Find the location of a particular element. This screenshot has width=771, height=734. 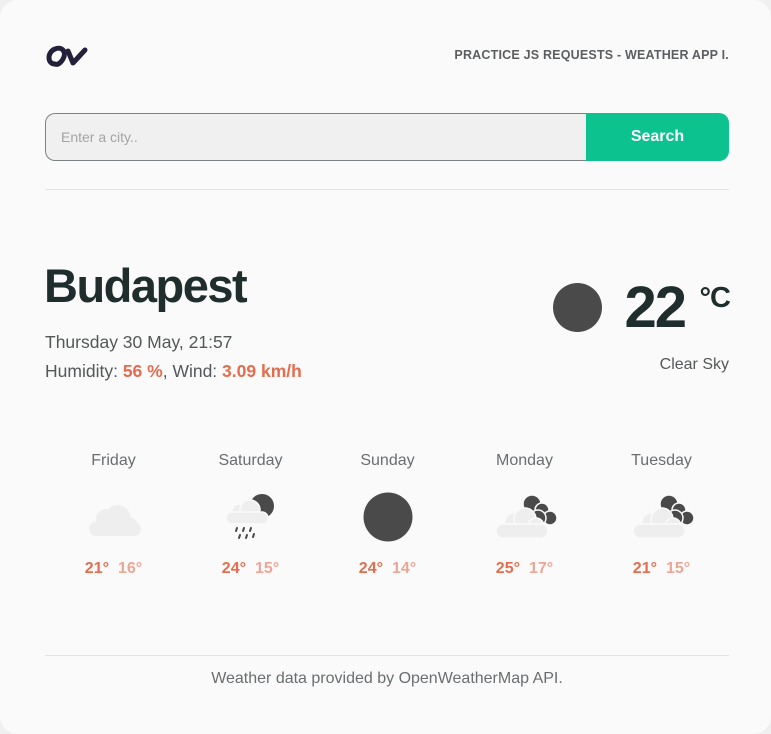

rain-night-icon is located at coordinates (249, 516).